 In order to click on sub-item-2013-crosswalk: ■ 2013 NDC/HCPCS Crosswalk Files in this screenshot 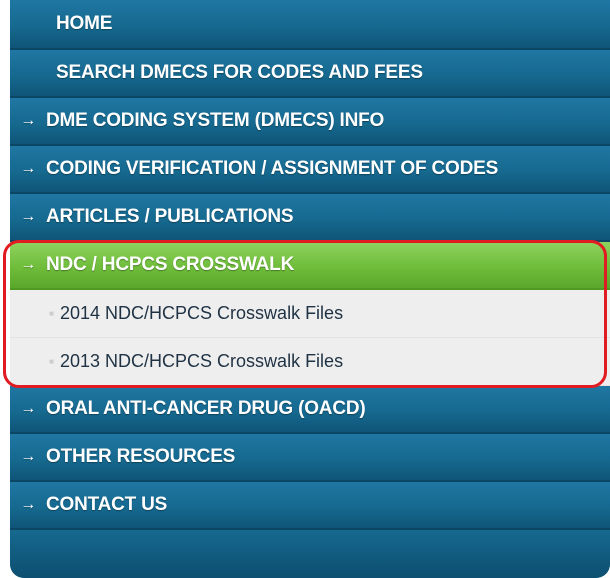, I will do `click(310, 362)`.